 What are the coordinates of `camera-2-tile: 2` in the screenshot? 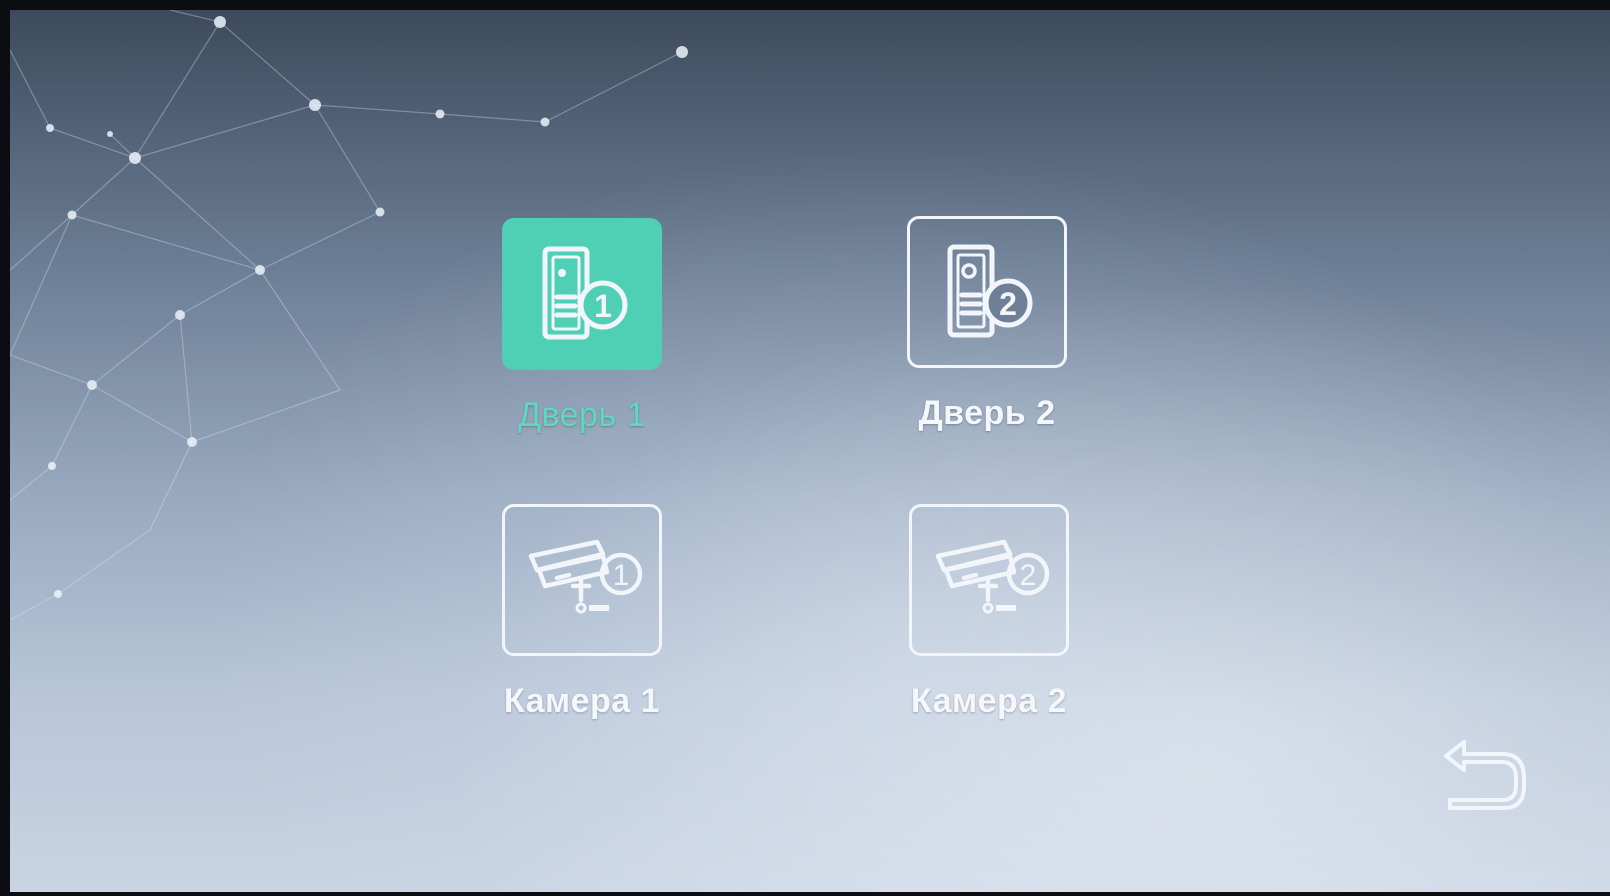 It's located at (989, 580).